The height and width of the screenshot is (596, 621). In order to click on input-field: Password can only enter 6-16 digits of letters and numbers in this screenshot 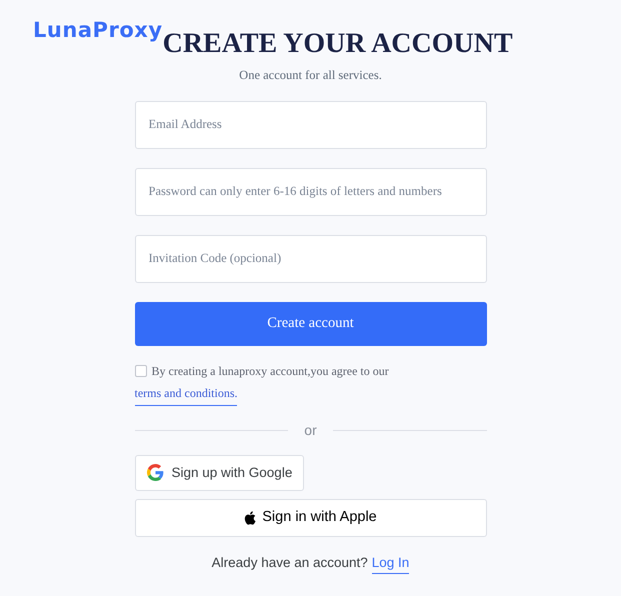, I will do `click(310, 192)`.